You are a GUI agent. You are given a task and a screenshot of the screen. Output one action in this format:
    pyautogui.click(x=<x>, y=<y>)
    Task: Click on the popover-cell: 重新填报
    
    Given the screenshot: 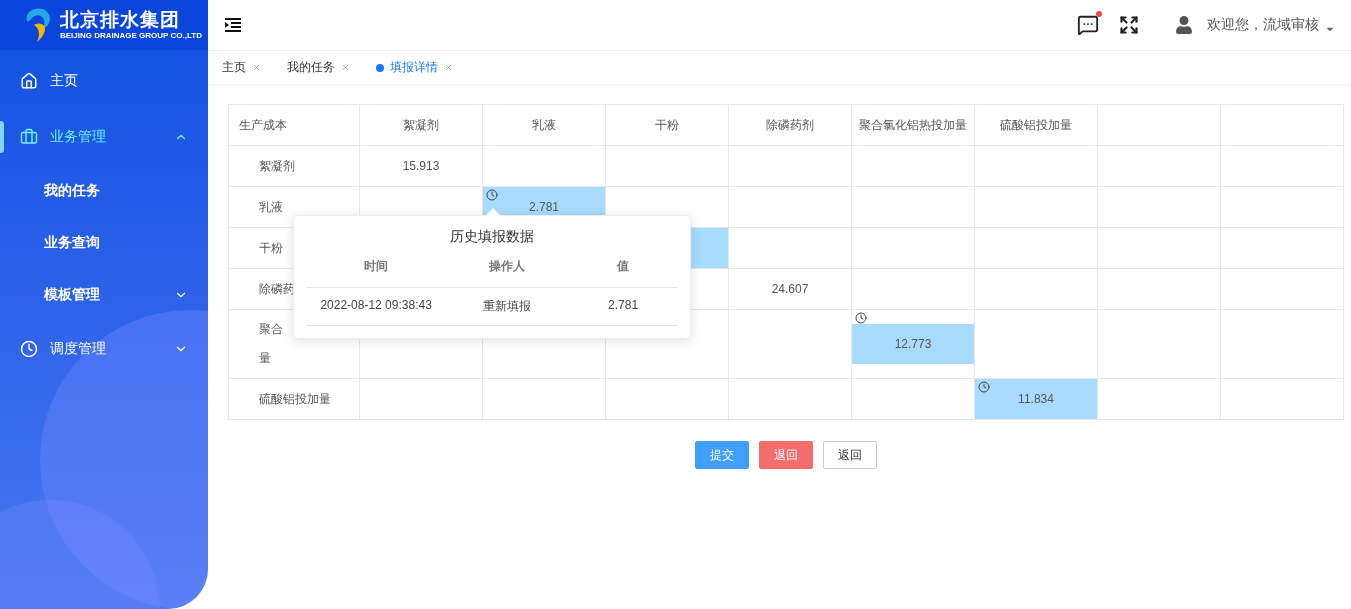 What is the action you would take?
    pyautogui.click(x=507, y=307)
    